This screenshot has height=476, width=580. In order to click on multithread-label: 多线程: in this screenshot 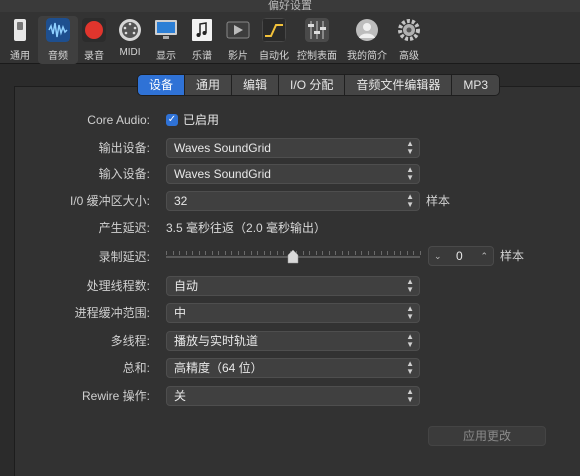, I will do `click(130, 341)`.